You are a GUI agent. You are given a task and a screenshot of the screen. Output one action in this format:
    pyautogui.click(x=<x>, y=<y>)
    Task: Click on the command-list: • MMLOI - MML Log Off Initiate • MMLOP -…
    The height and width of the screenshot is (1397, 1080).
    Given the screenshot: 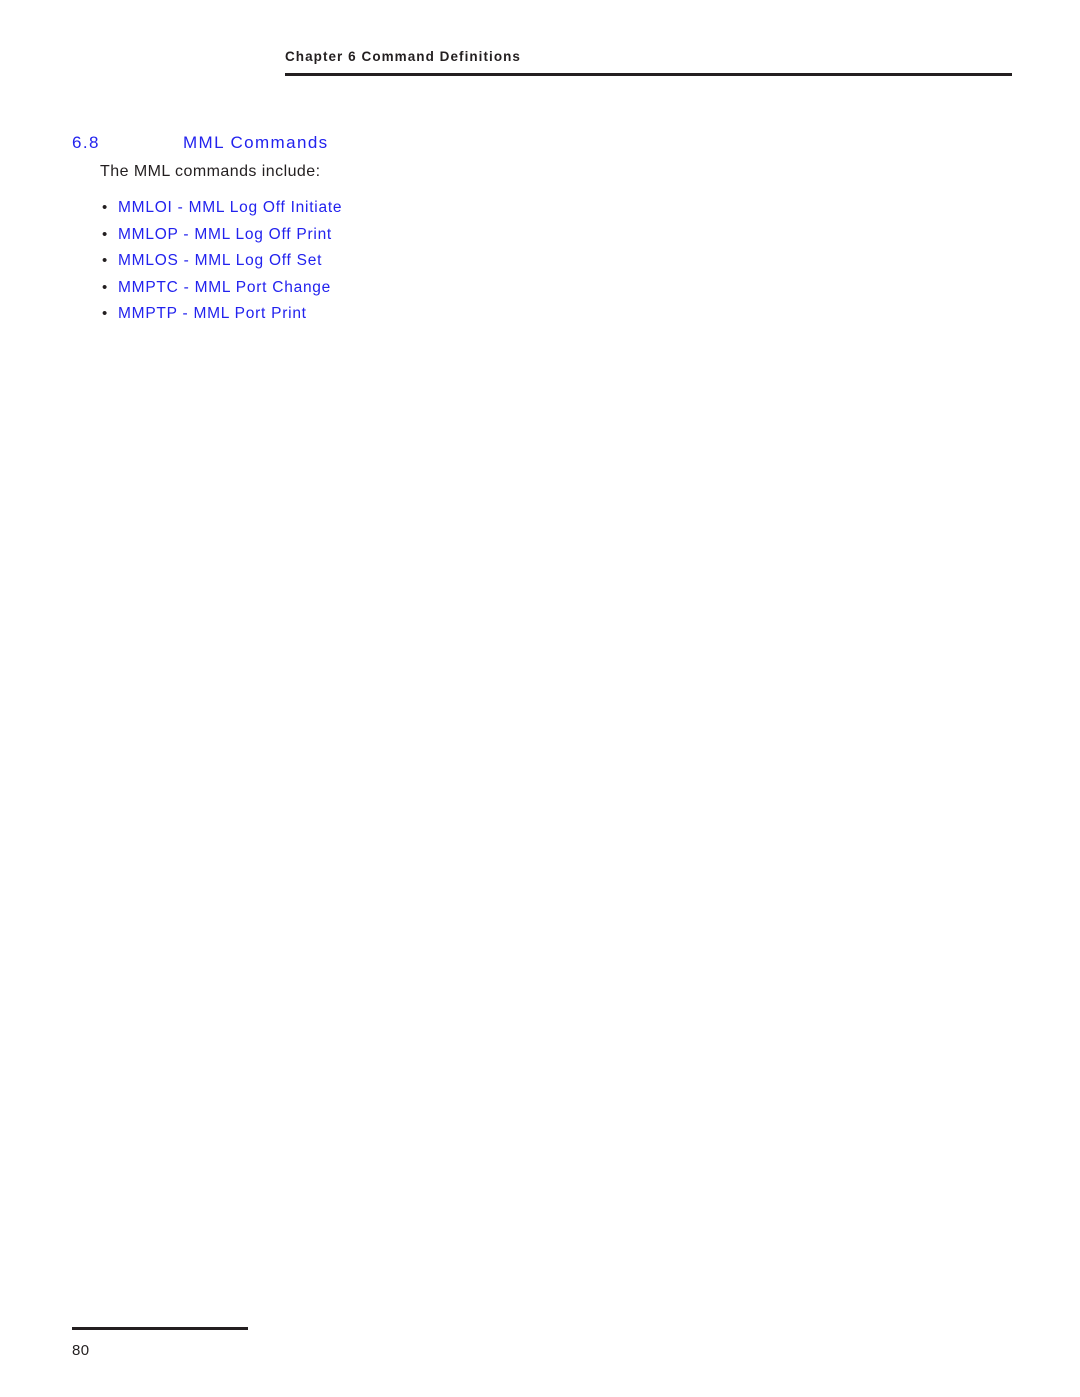 What is the action you would take?
    pyautogui.click(x=221, y=261)
    